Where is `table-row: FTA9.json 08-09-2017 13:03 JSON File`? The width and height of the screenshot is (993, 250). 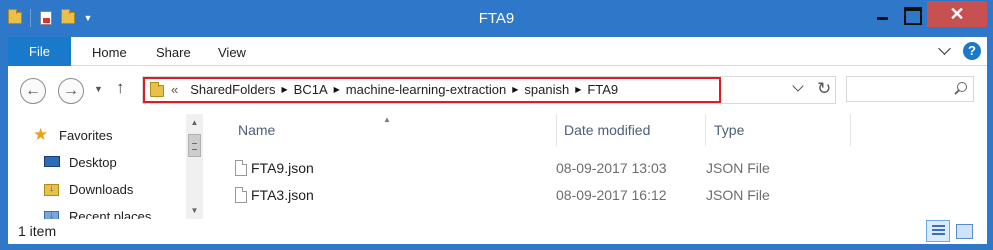 table-row: FTA9.json 08-09-2017 13:03 JSON File is located at coordinates (595, 171).